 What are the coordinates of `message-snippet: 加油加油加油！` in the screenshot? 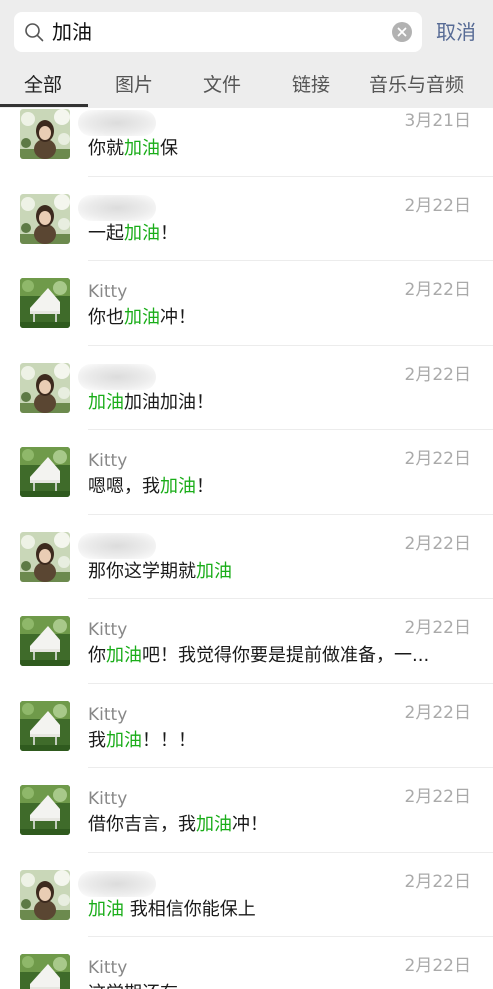 It's located at (151, 403).